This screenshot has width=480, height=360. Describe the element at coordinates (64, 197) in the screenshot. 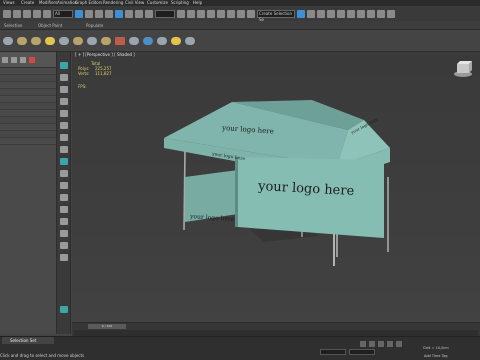

I see `space-warps-icon` at that location.